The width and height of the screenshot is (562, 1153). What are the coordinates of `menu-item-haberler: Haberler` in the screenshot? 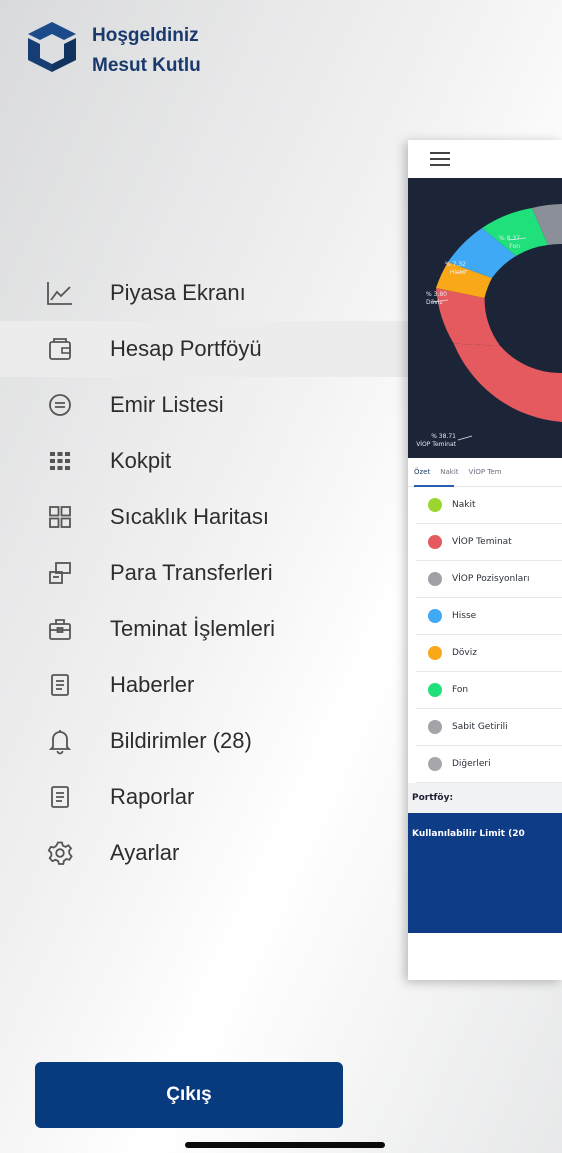 It's located at (210, 685).